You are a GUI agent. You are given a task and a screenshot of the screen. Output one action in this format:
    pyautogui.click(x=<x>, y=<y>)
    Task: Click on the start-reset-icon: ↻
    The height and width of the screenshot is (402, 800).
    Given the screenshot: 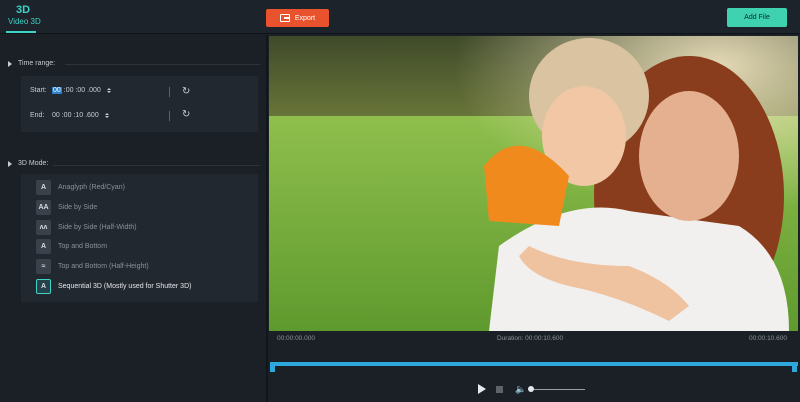 What is the action you would take?
    pyautogui.click(x=187, y=92)
    